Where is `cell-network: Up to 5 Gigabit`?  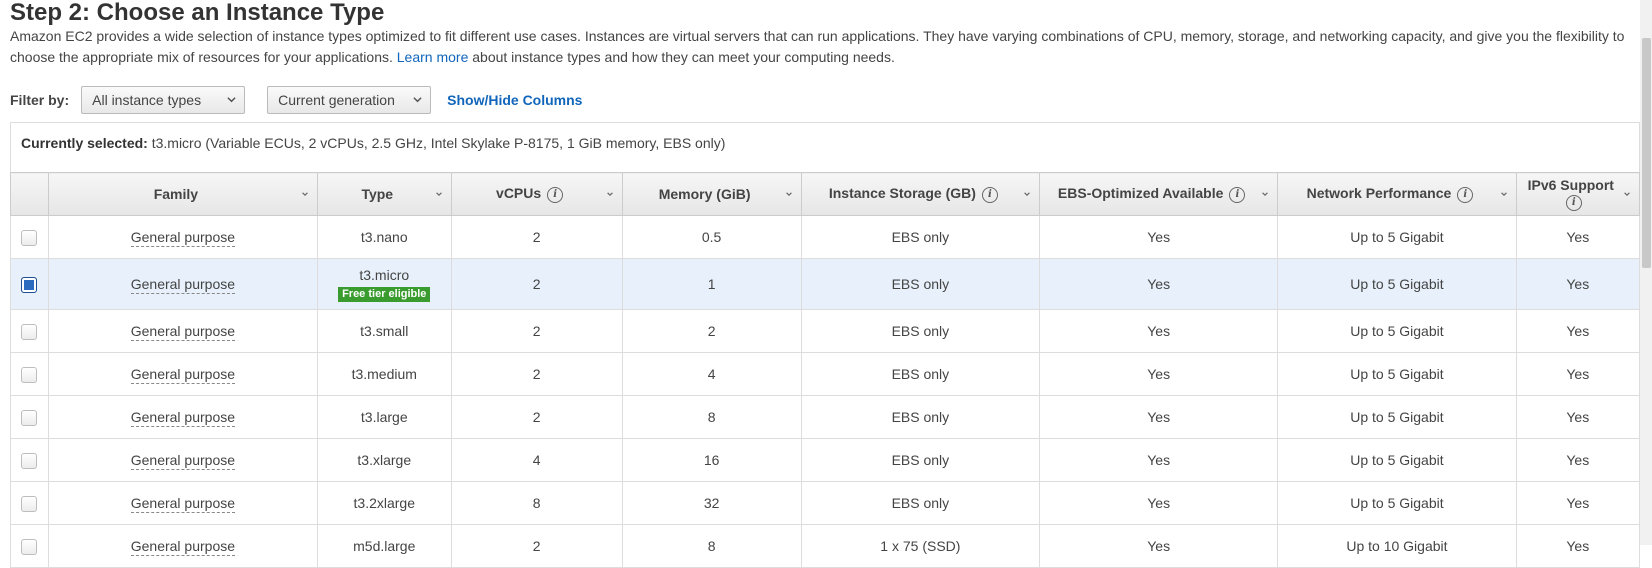 cell-network: Up to 5 Gigabit is located at coordinates (1397, 460).